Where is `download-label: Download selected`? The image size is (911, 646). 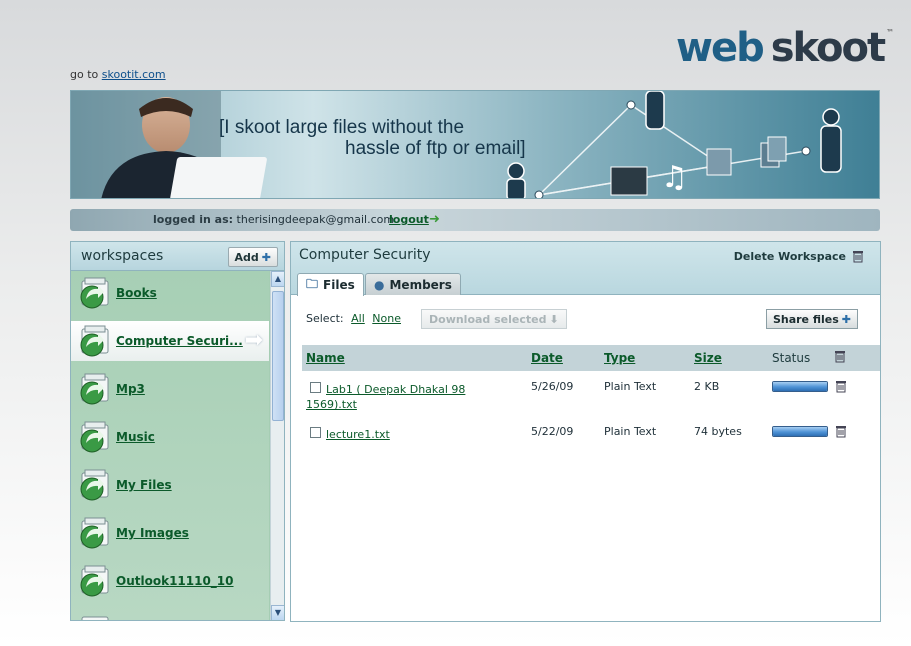
download-label: Download selected is located at coordinates (488, 319).